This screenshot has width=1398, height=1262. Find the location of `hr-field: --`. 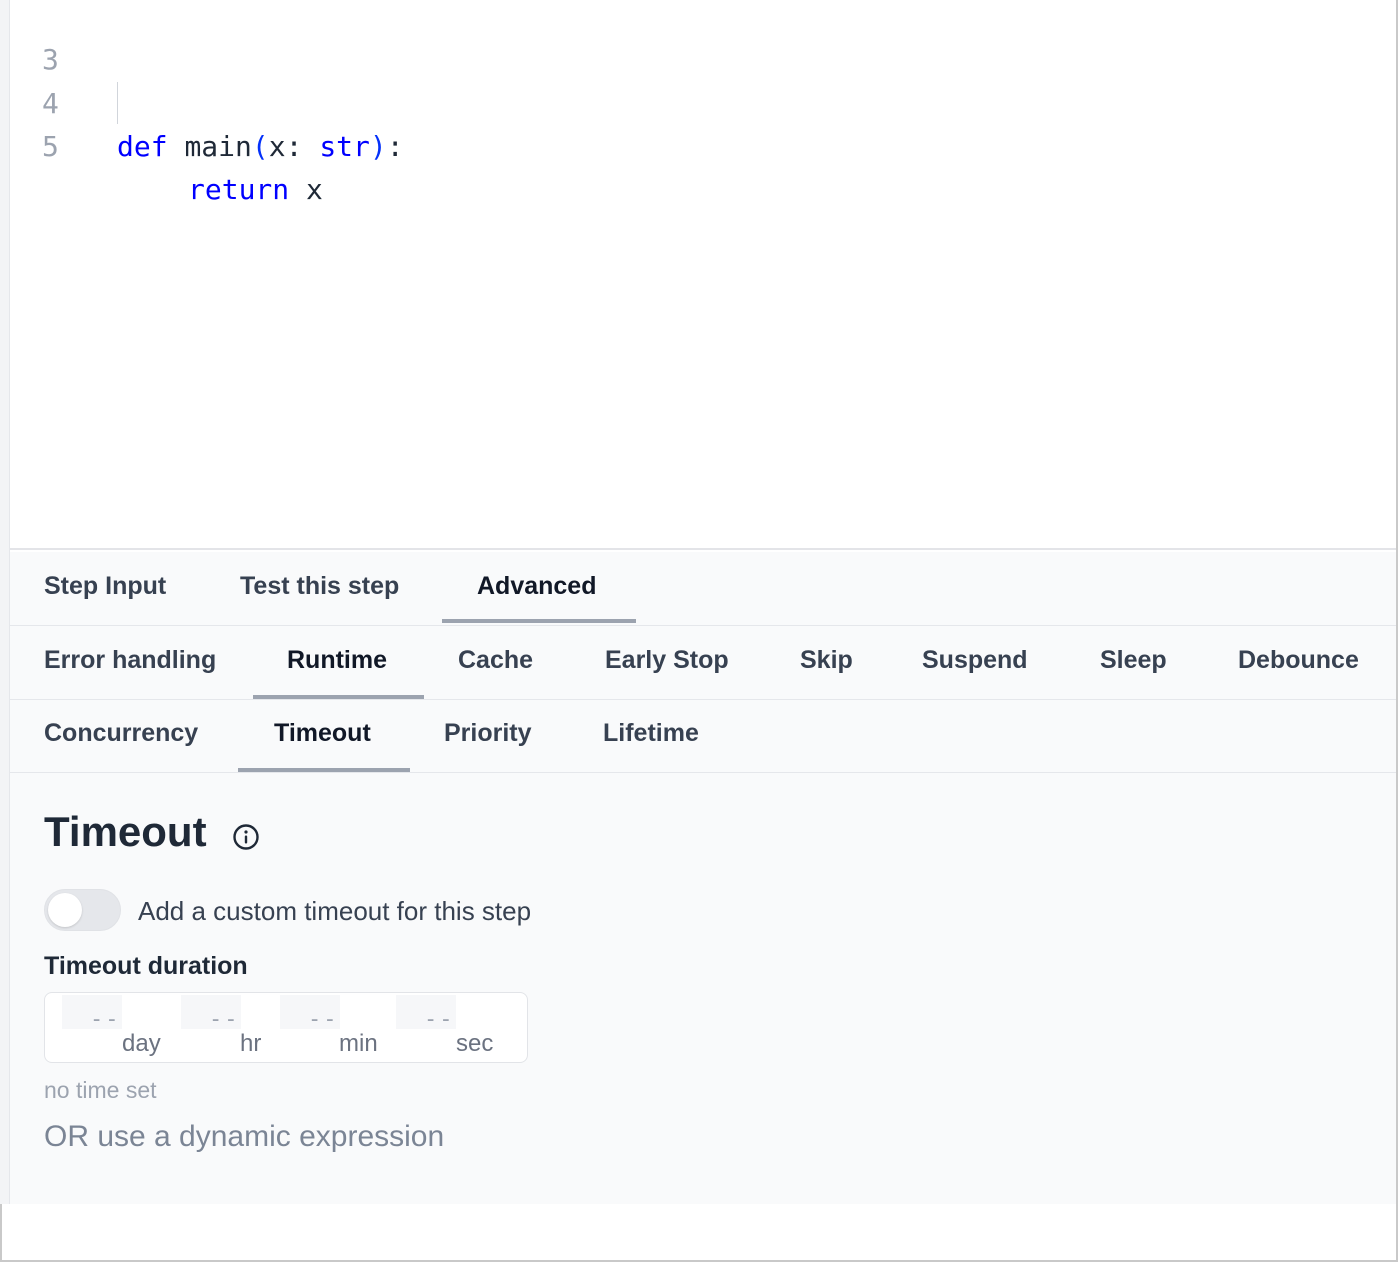

hr-field: -- is located at coordinates (211, 1013).